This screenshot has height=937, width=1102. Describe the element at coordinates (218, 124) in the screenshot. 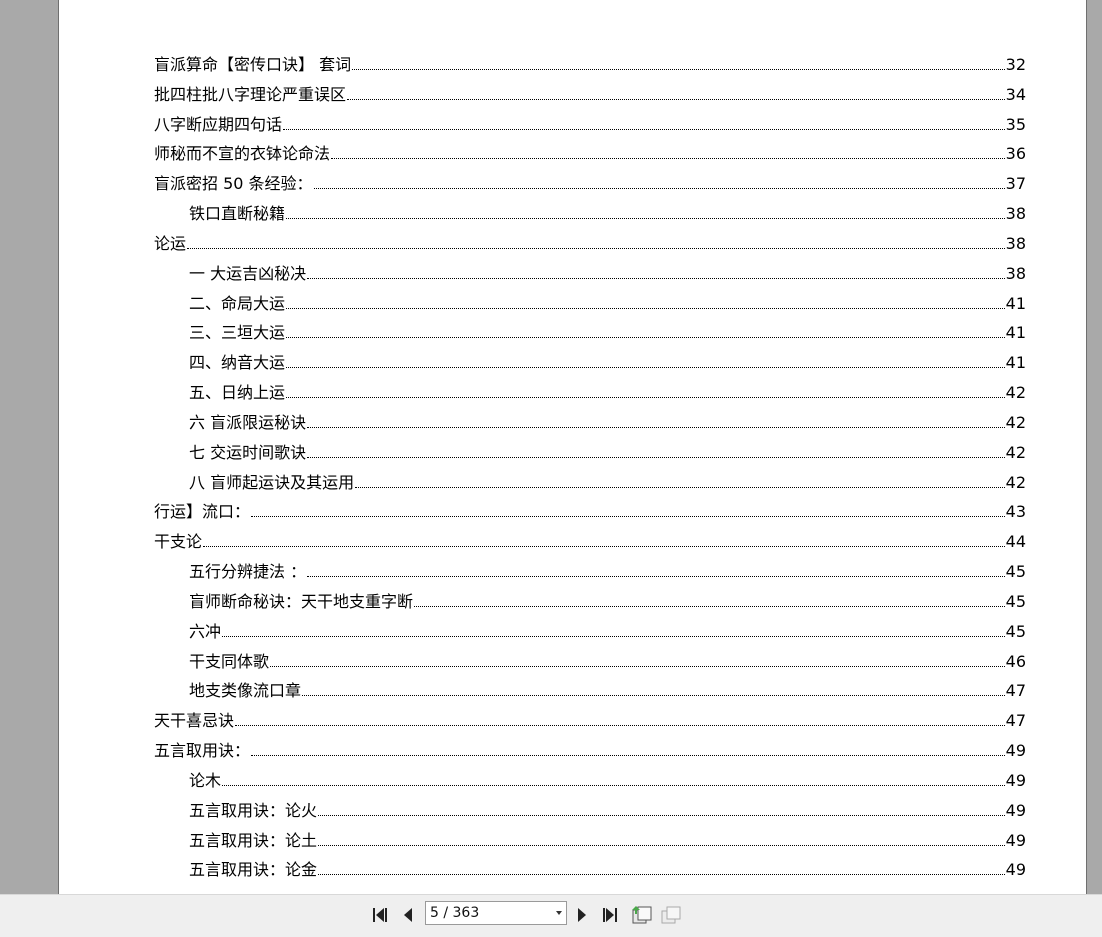

I see `toc-entry-title: 八字断应期四句话` at that location.